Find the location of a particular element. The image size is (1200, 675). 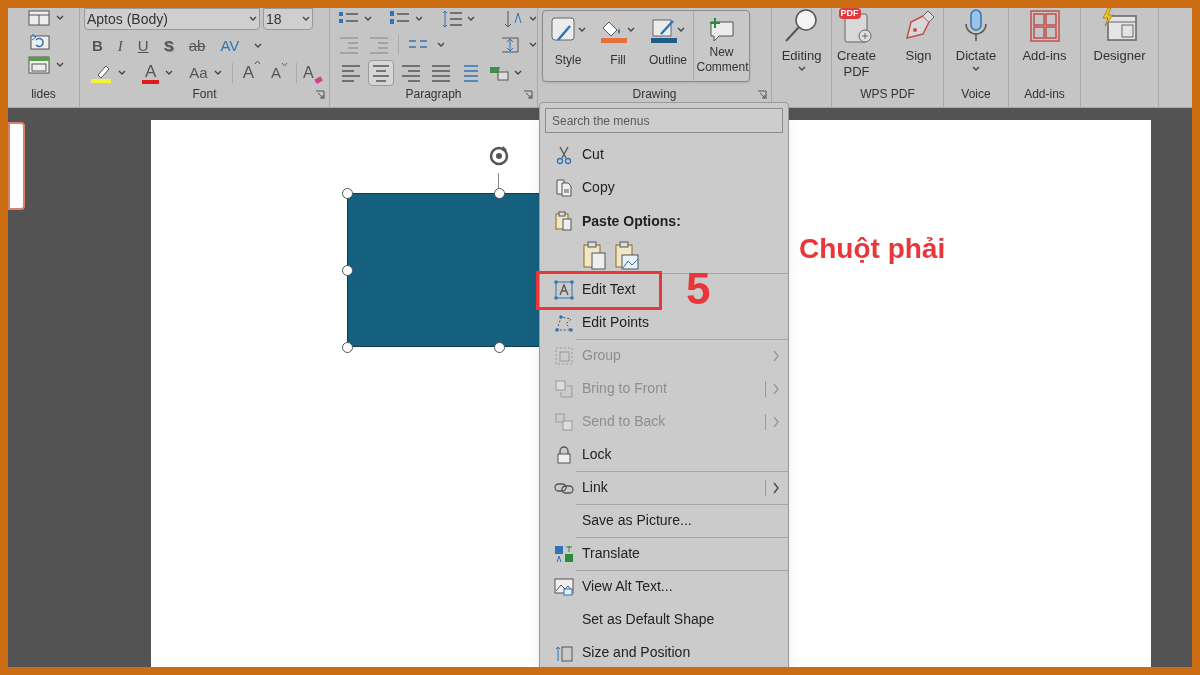

menu-heading: Paste Options: is located at coordinates (631, 221).